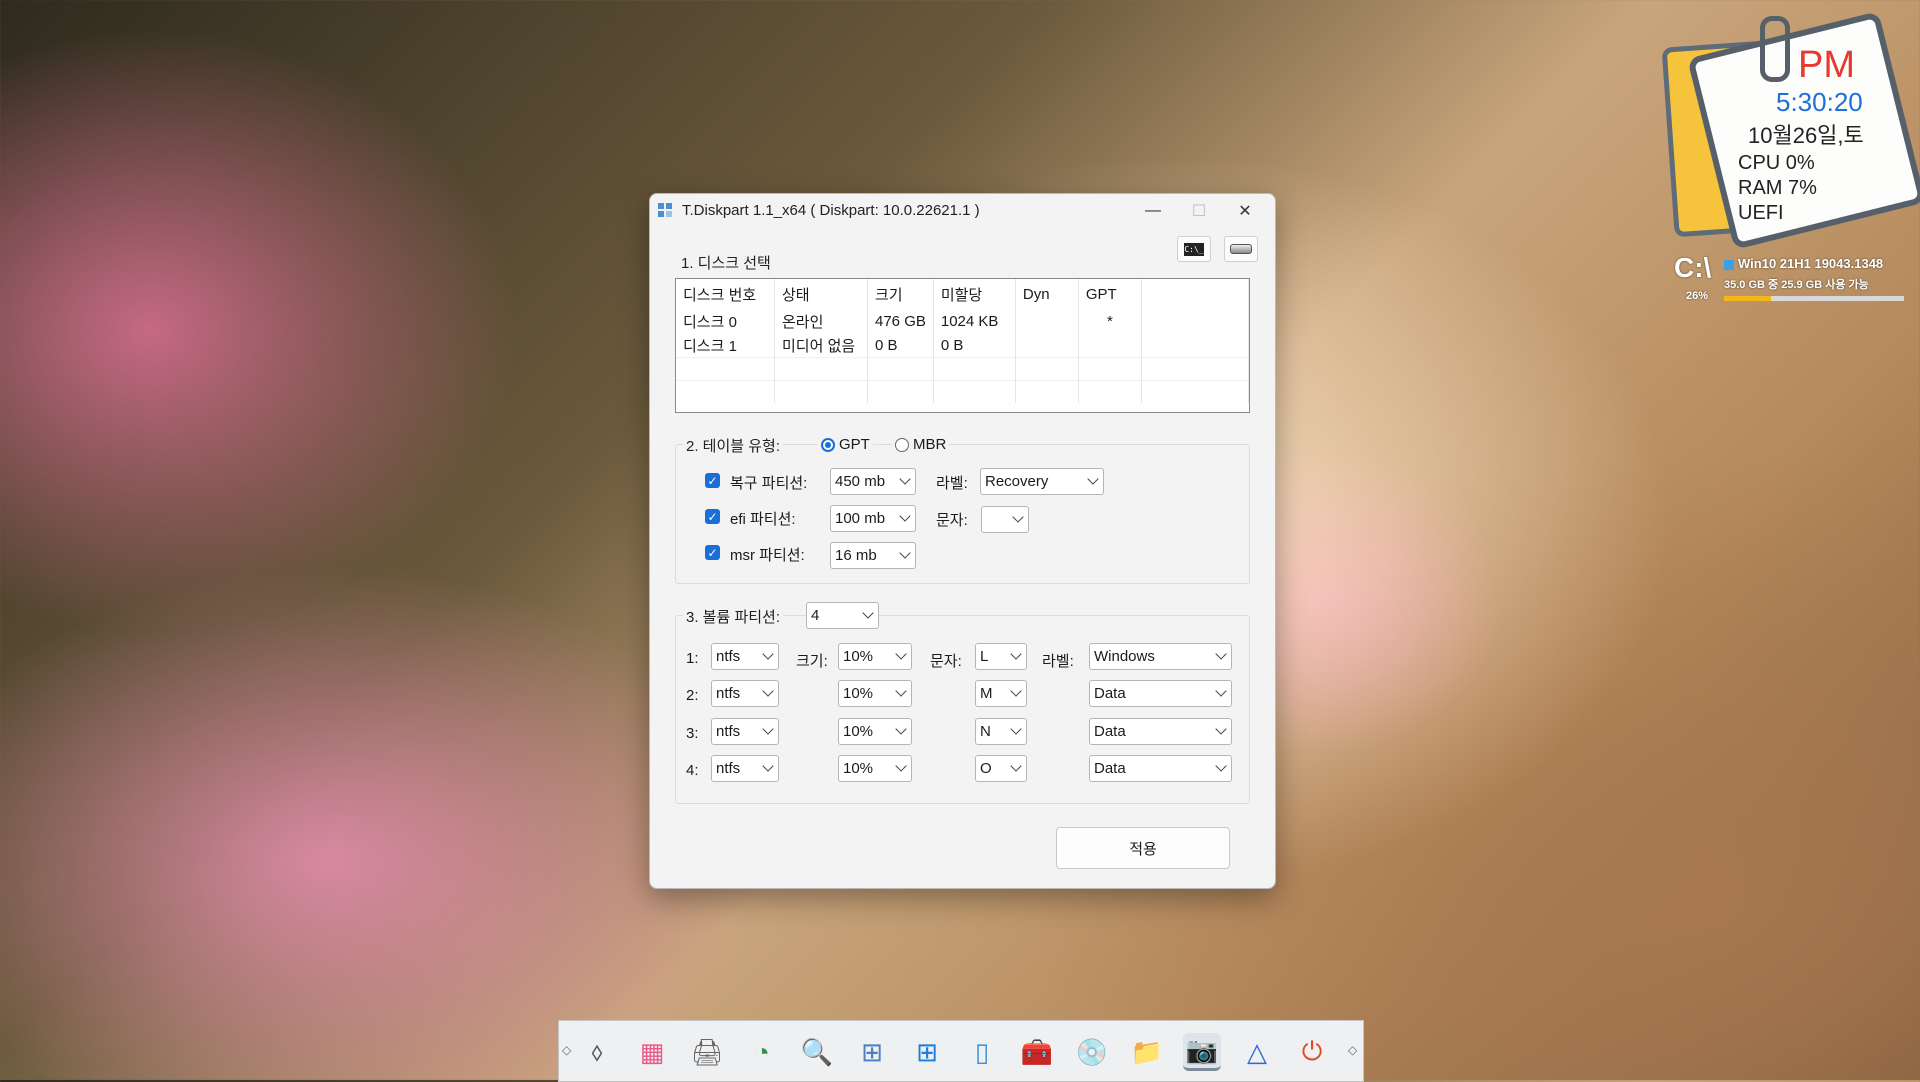 This screenshot has width=1920, height=1082. Describe the element at coordinates (652, 1052) in the screenshot. I see `start-icon: ▦` at that location.